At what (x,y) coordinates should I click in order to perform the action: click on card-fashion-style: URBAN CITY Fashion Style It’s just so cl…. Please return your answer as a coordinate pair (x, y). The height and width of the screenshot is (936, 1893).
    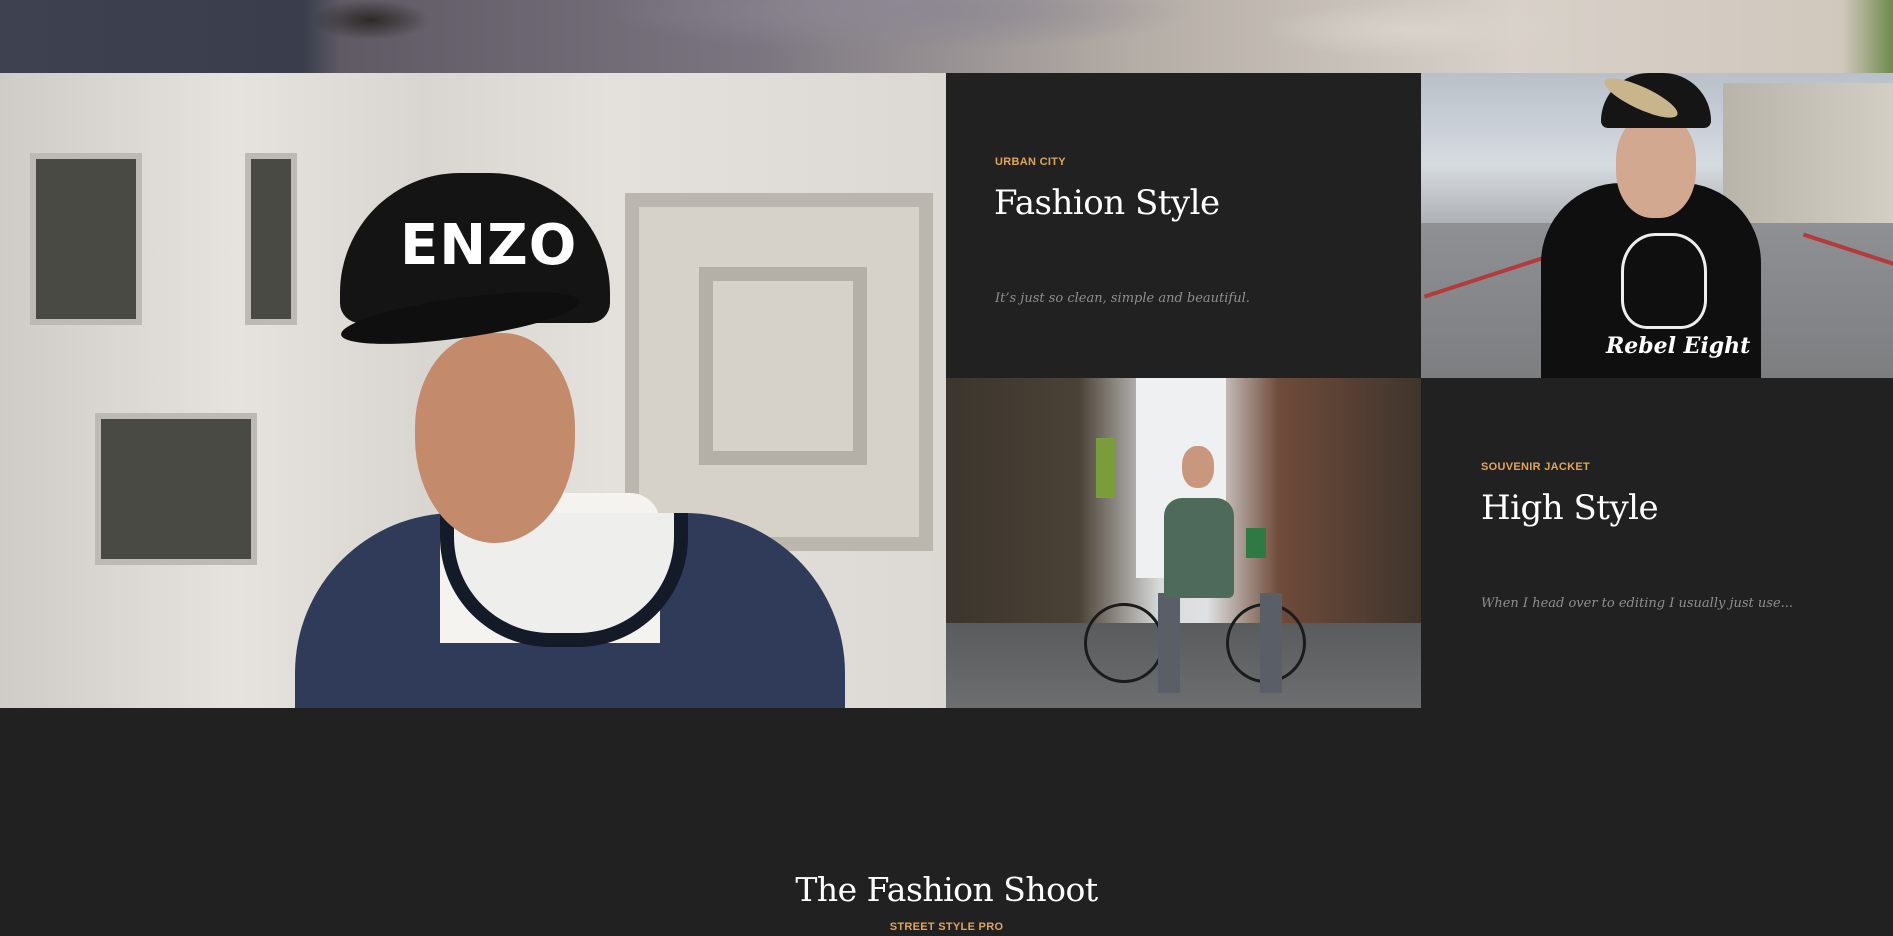
    Looking at the image, I should click on (1183, 225).